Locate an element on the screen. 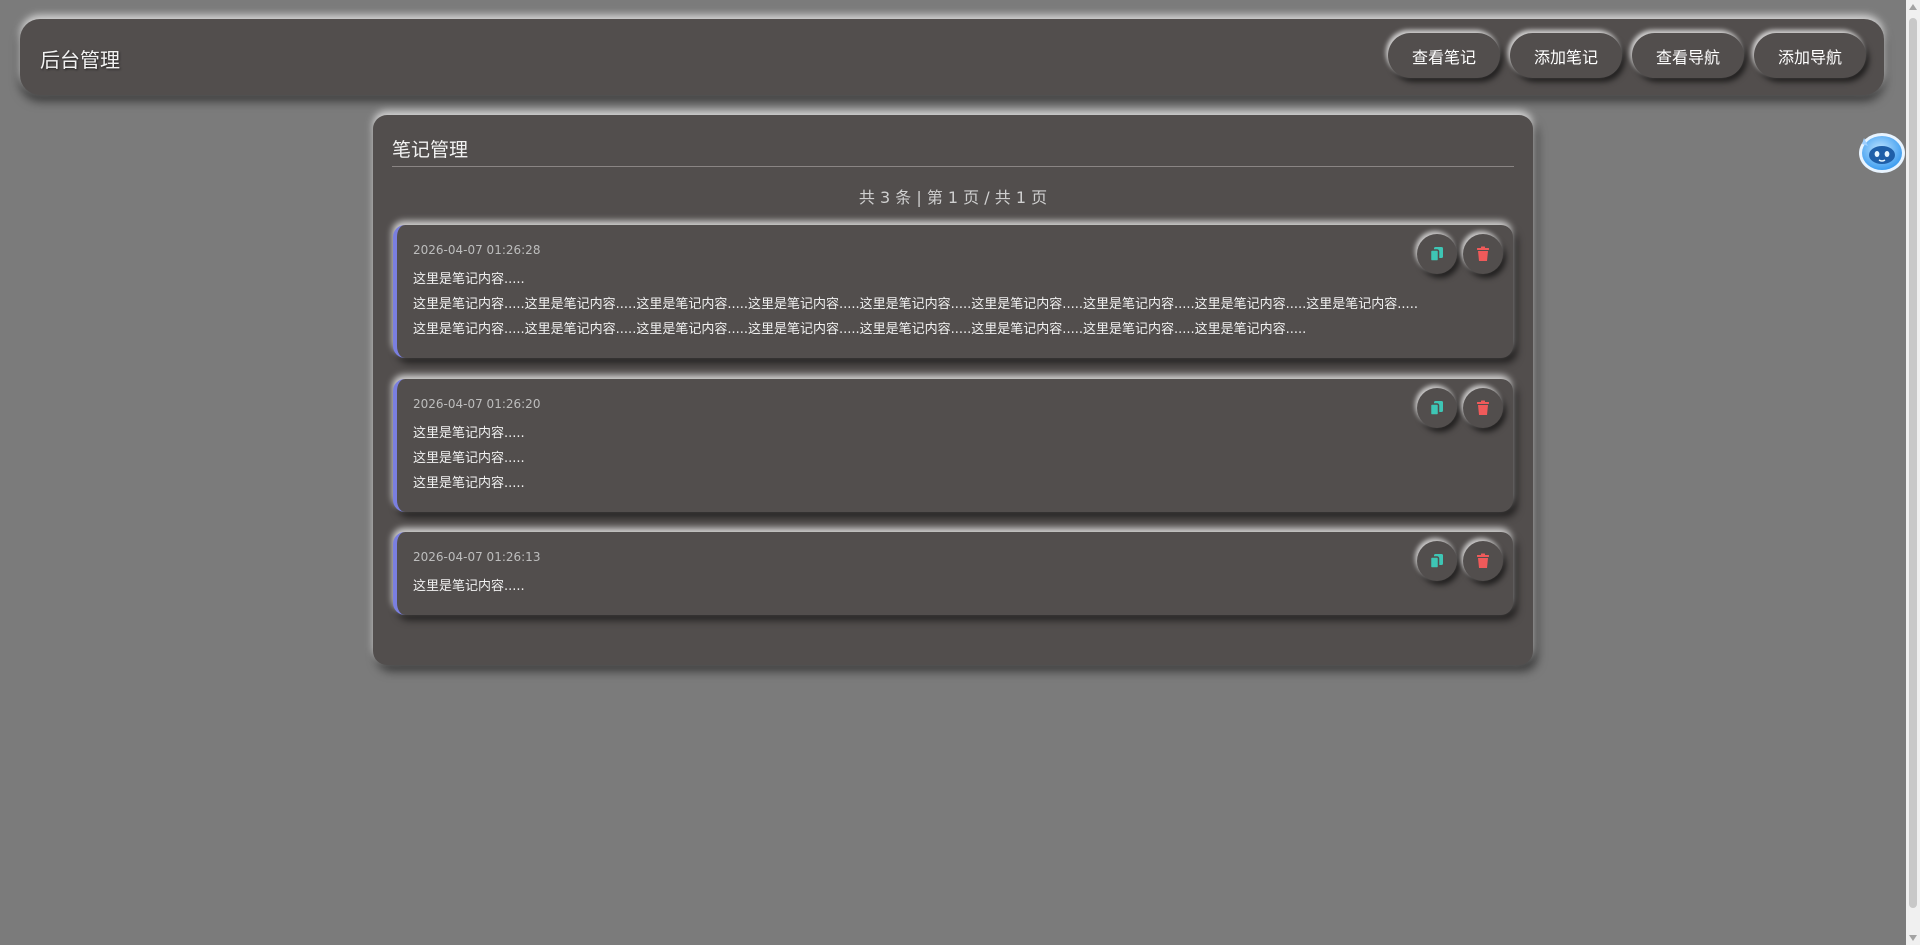 The image size is (1920, 945). site-title: 后台管理 is located at coordinates (80, 60).